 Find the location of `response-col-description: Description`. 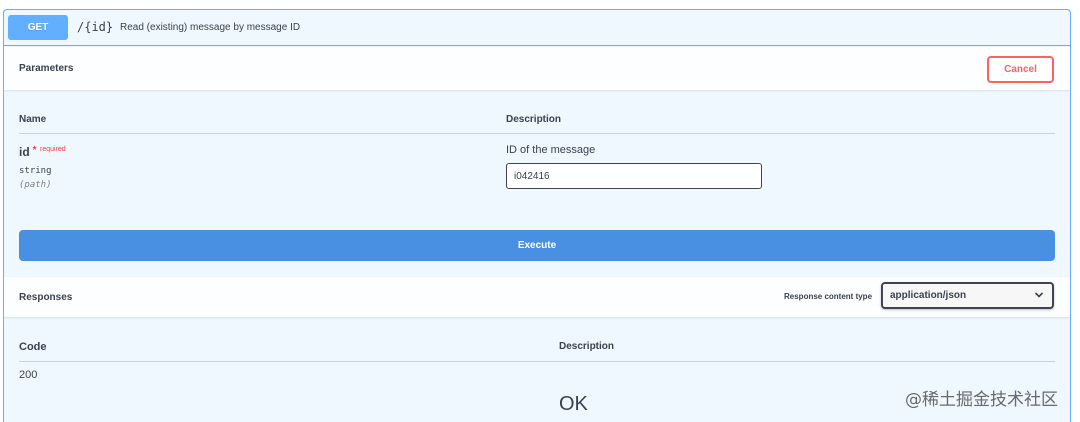

response-col-description: Description is located at coordinates (587, 346).